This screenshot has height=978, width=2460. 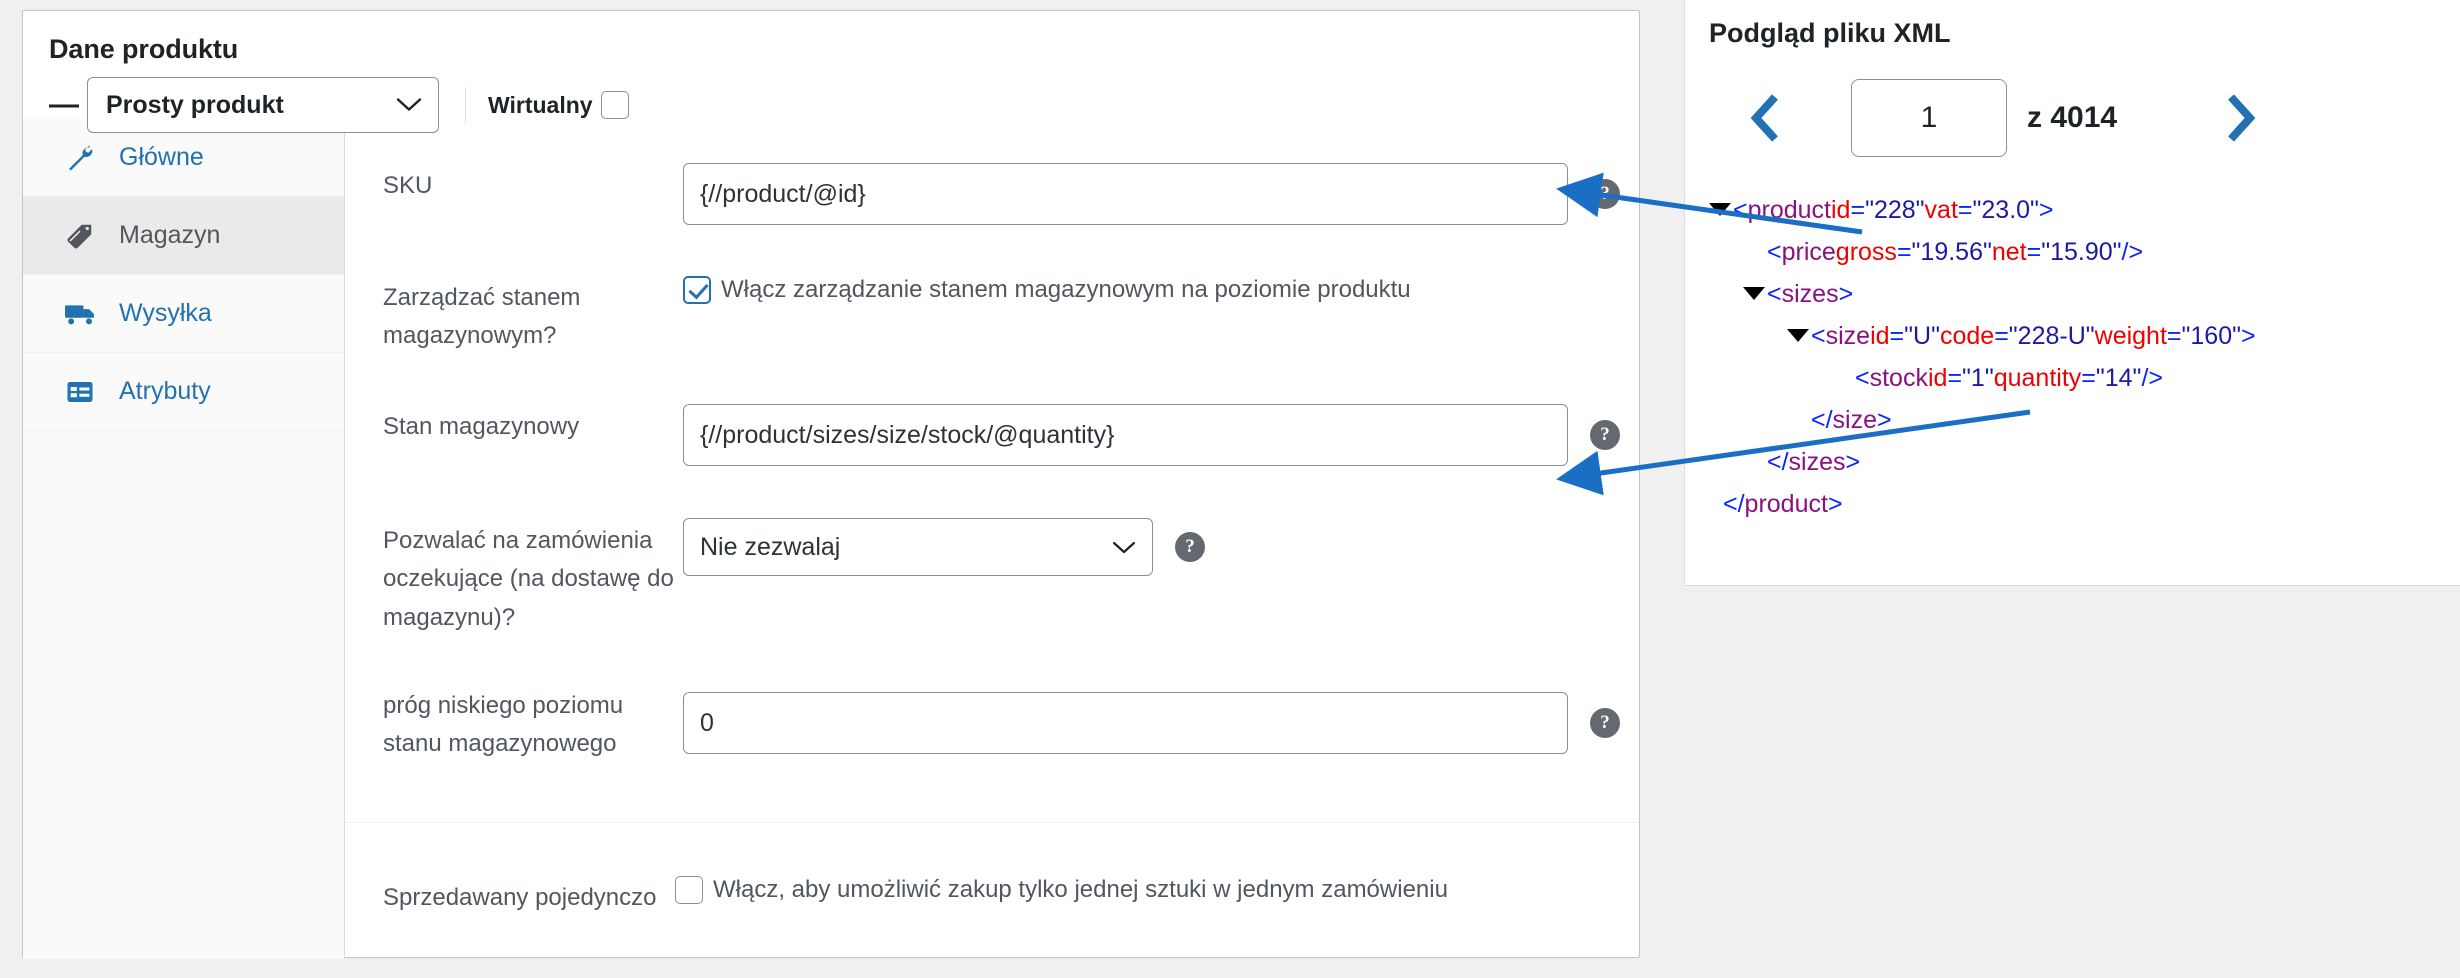 What do you see at coordinates (689, 889) in the screenshot?
I see `sold-individually-checkbox` at bounding box center [689, 889].